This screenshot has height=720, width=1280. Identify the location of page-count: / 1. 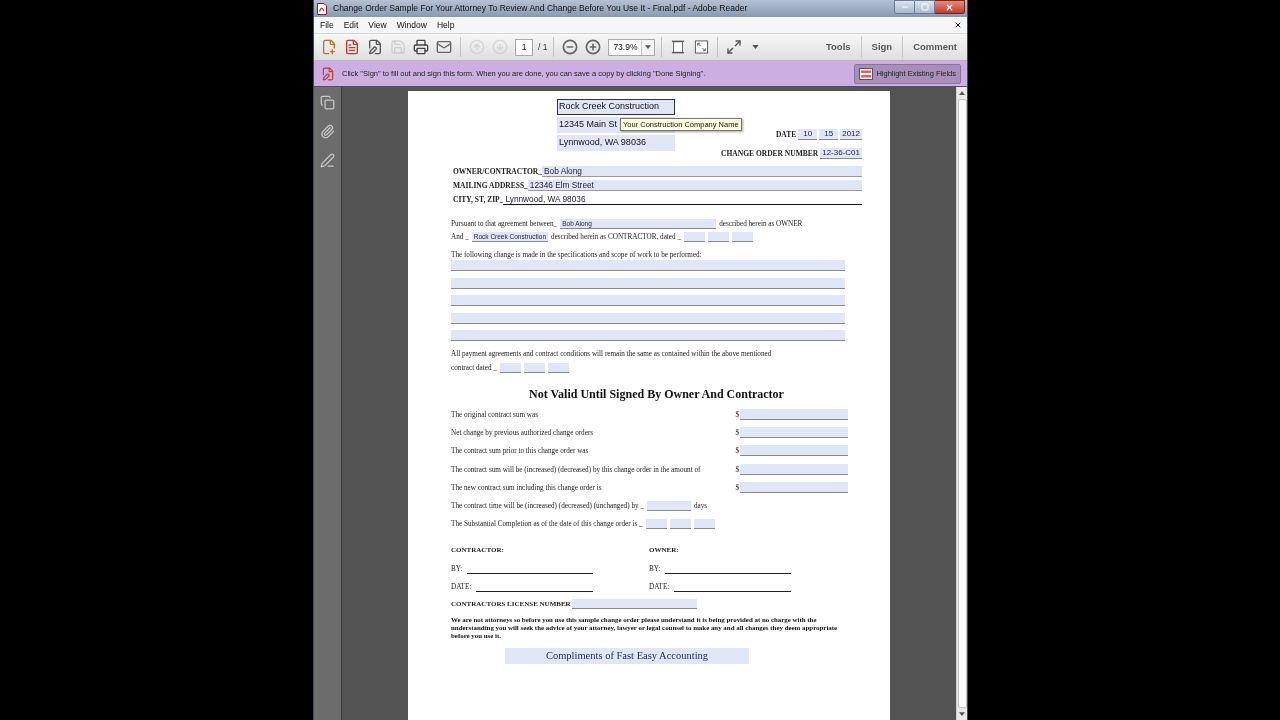
(543, 47).